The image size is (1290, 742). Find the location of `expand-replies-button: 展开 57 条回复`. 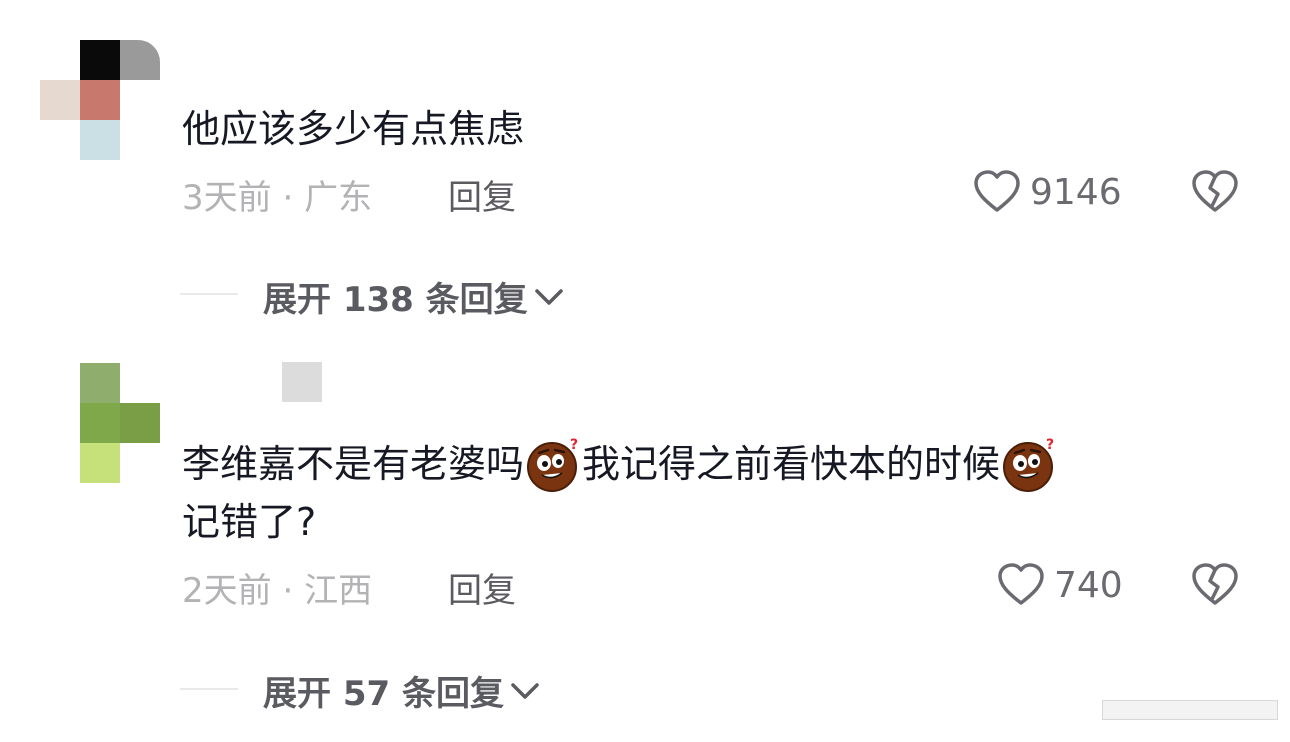

expand-replies-button: 展开 57 条回复 is located at coordinates (401, 690).